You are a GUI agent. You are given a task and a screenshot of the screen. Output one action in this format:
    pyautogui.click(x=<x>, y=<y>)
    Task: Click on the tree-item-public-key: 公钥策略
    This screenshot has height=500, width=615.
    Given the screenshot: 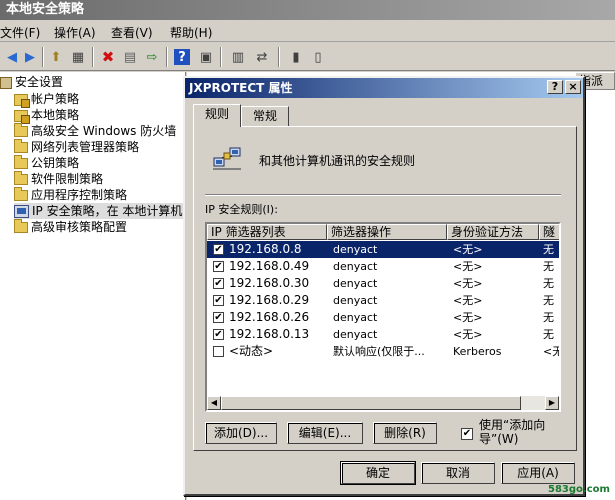 What is the action you would take?
    pyautogui.click(x=46, y=163)
    